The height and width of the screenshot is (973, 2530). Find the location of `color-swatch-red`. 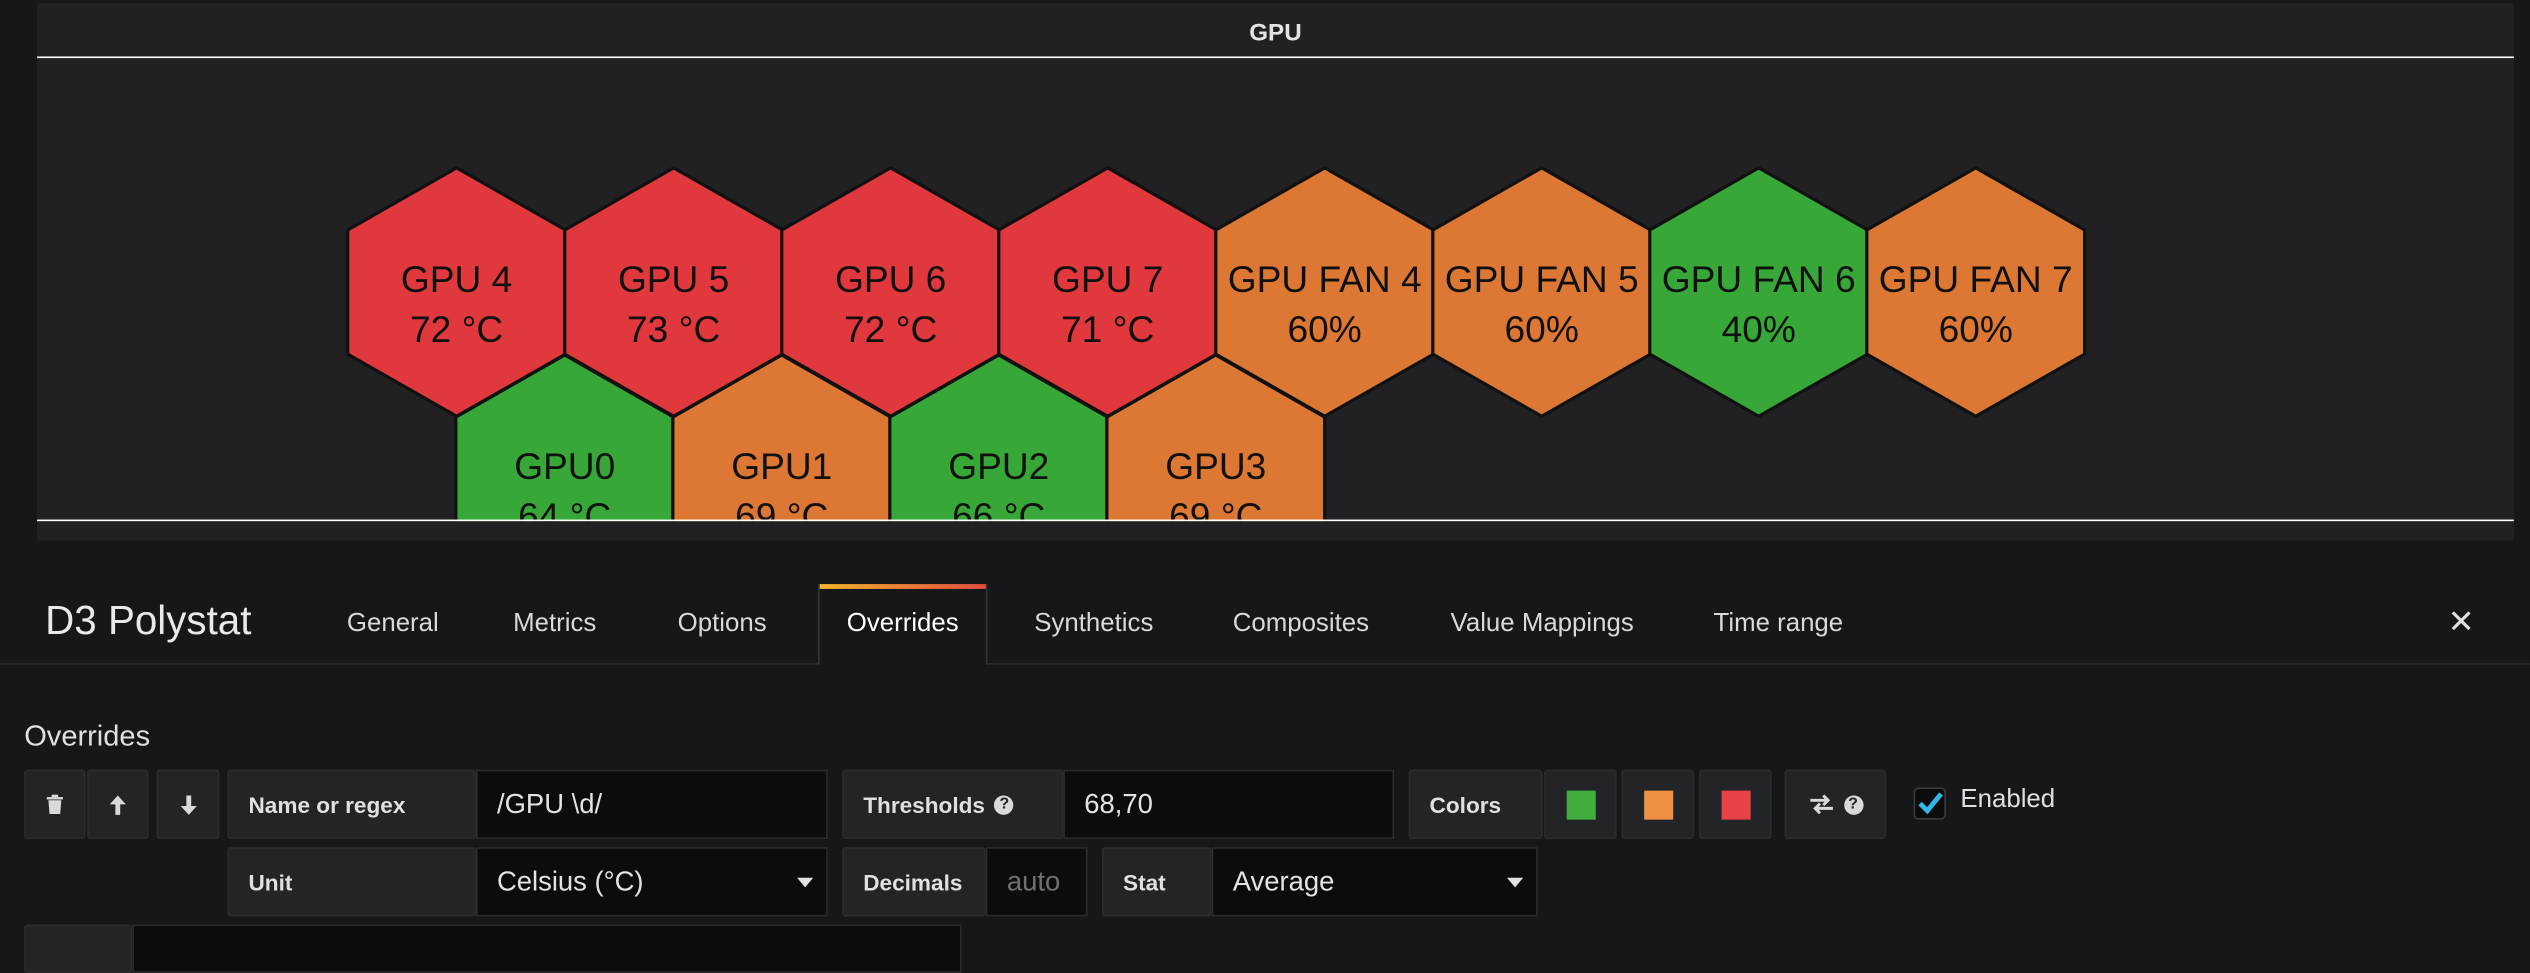

color-swatch-red is located at coordinates (1735, 804).